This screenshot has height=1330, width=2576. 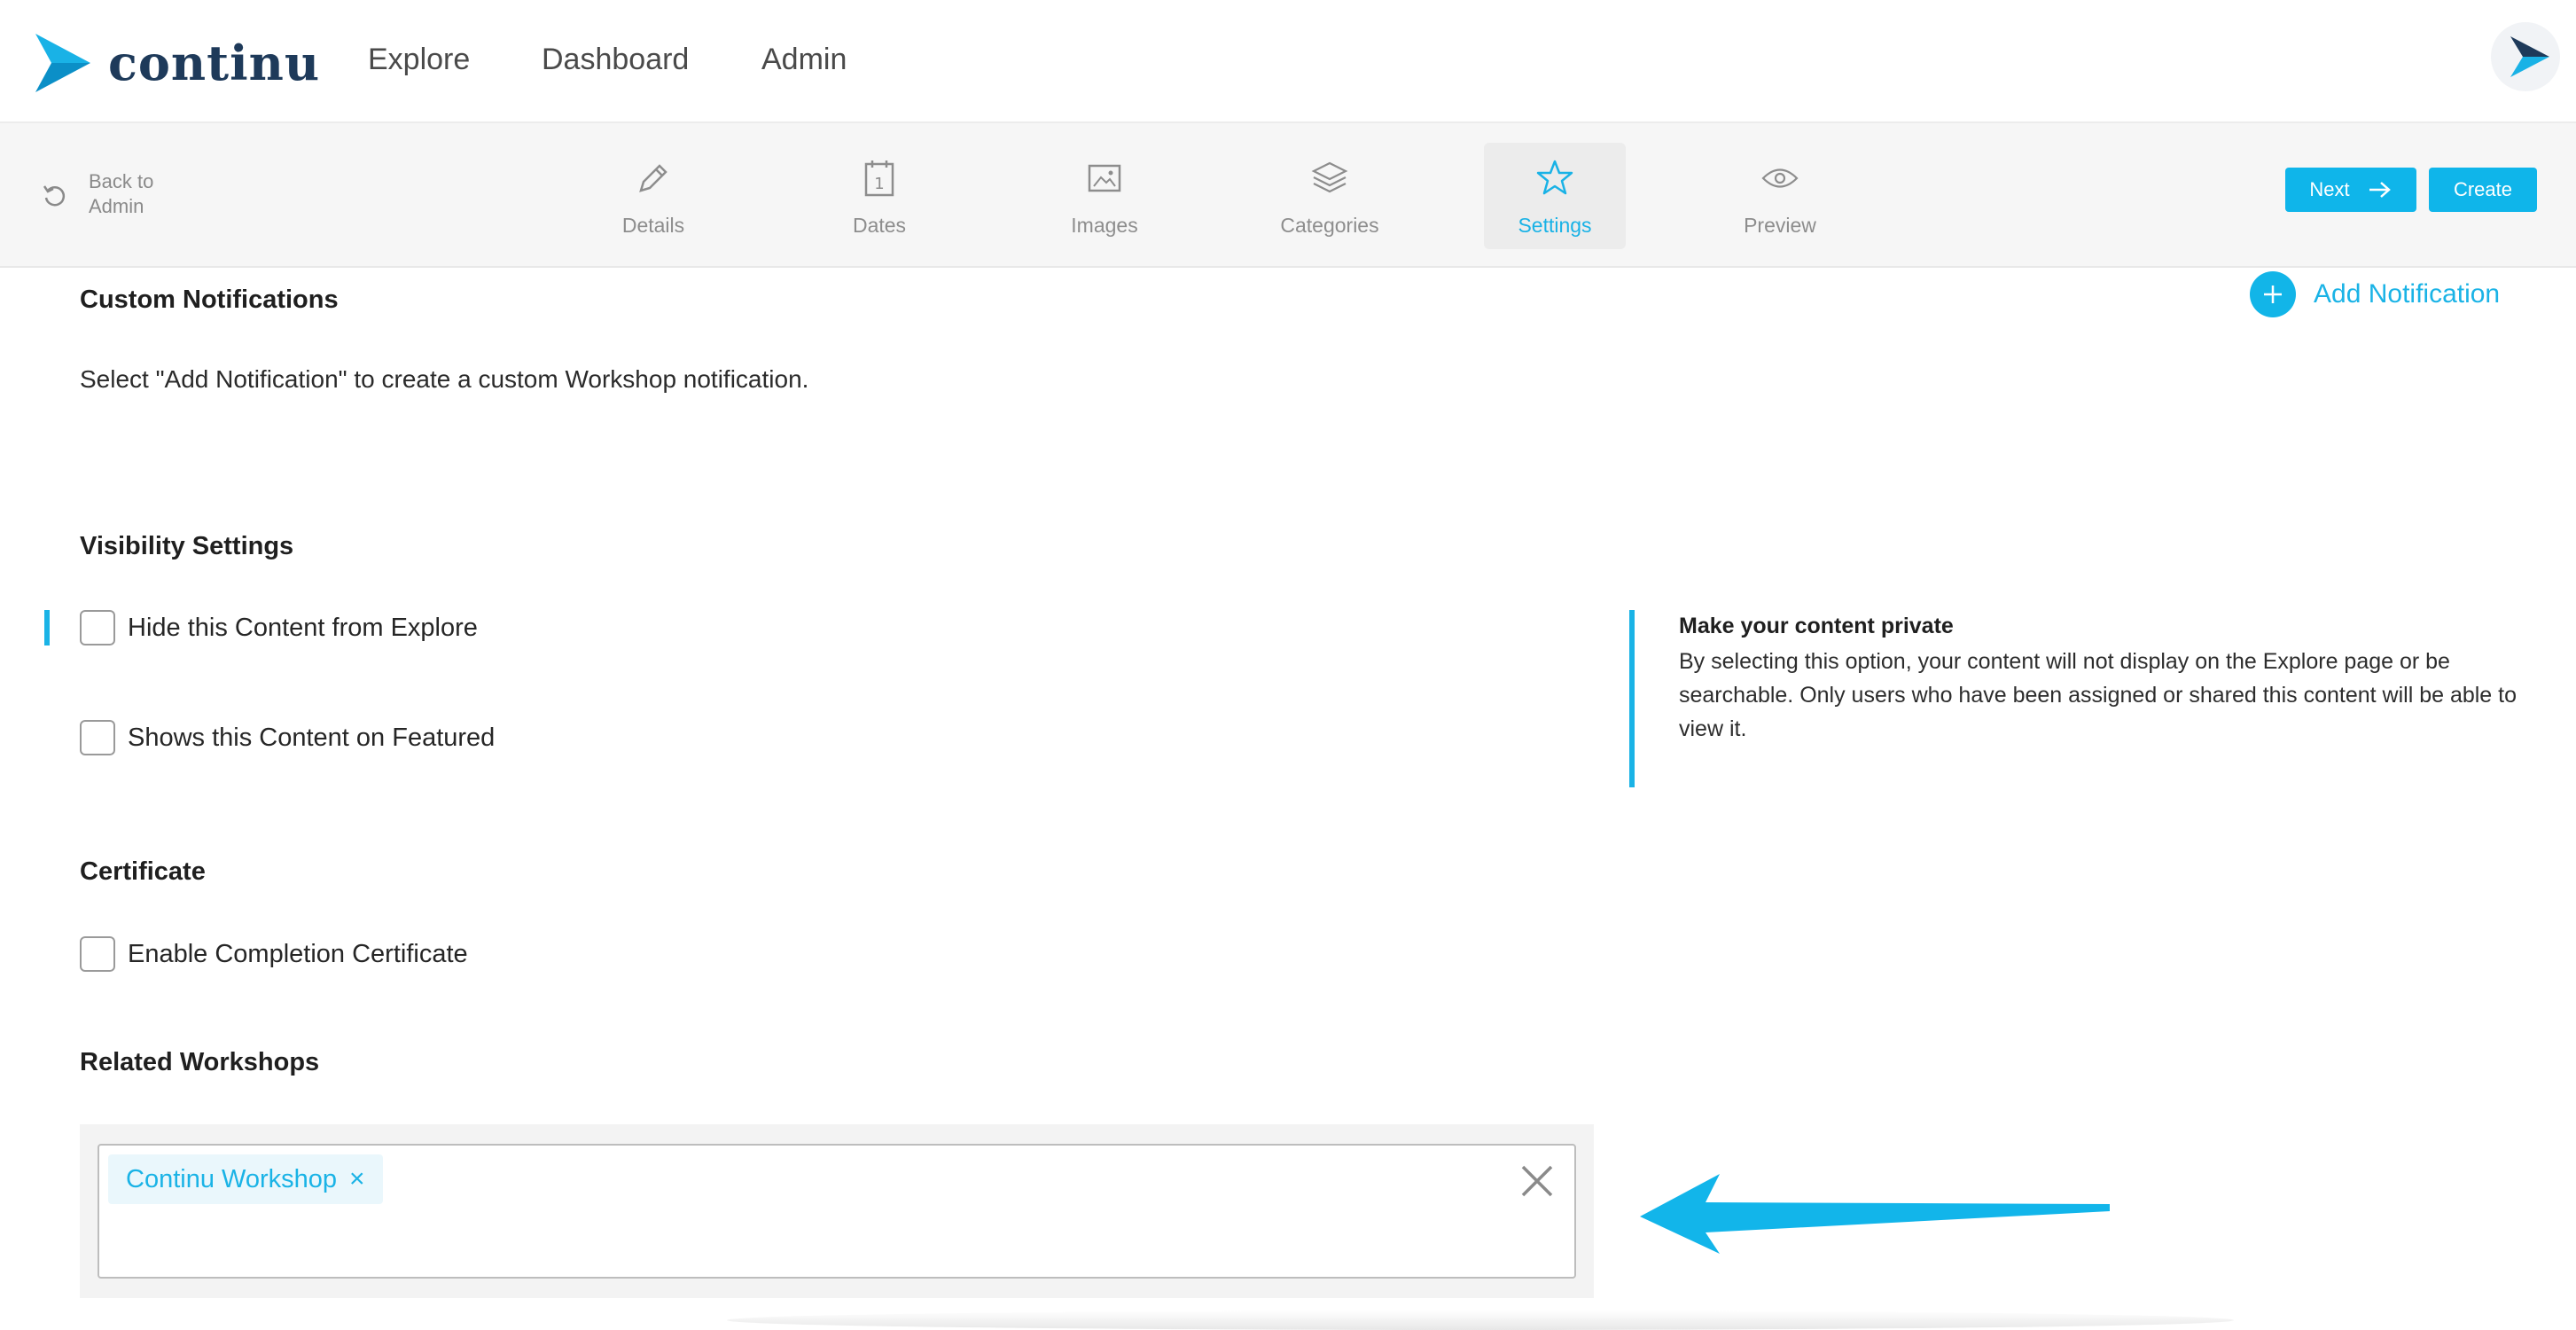 I want to click on create-button: Create, so click(x=2483, y=190).